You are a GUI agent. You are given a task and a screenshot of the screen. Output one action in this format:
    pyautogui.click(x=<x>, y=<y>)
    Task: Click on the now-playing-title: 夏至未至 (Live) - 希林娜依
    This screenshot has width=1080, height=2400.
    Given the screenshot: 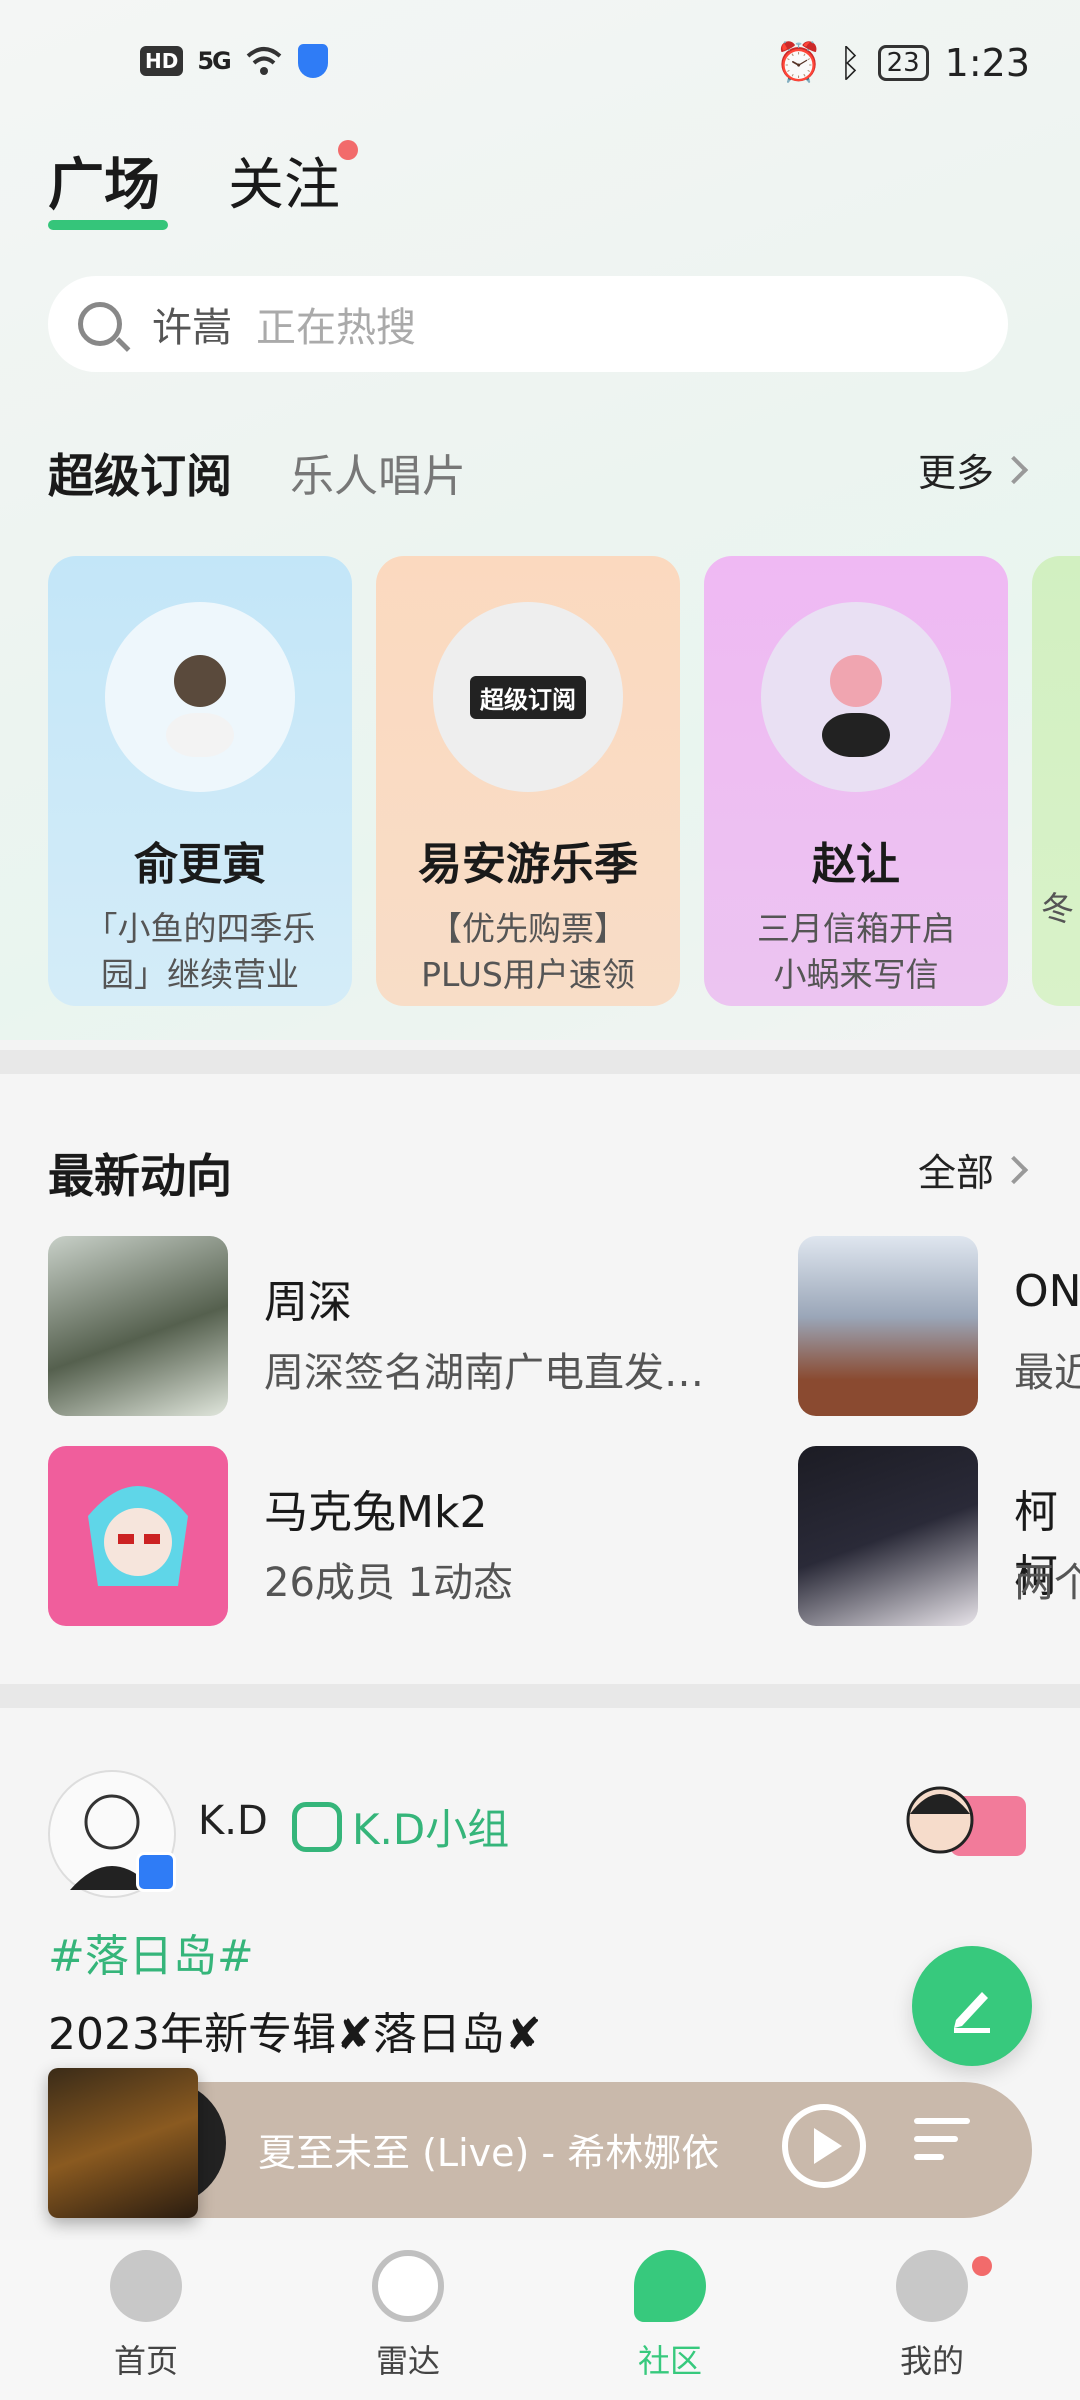 What is the action you would take?
    pyautogui.click(x=498, y=2149)
    